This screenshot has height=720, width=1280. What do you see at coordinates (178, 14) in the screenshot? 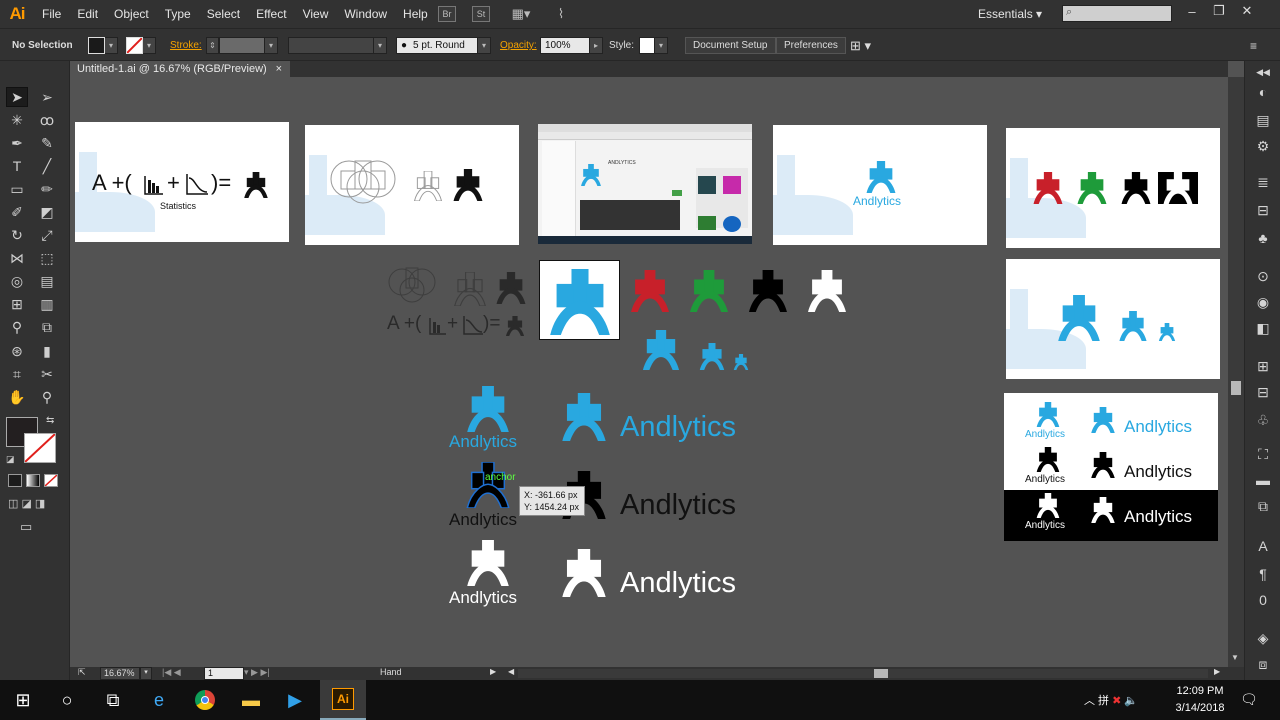
I see `menu-type: Type` at bounding box center [178, 14].